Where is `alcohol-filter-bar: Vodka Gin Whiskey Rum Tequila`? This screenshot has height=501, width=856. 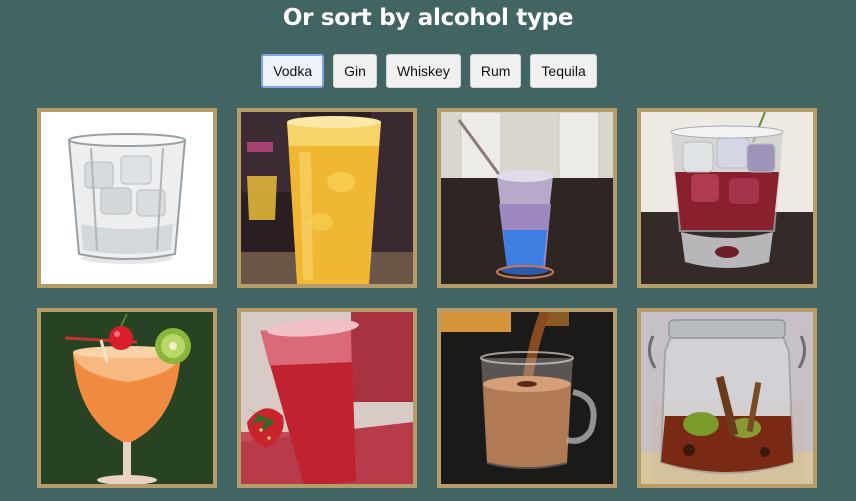
alcohol-filter-bar: Vodka Gin Whiskey Rum Tequila is located at coordinates (428, 71).